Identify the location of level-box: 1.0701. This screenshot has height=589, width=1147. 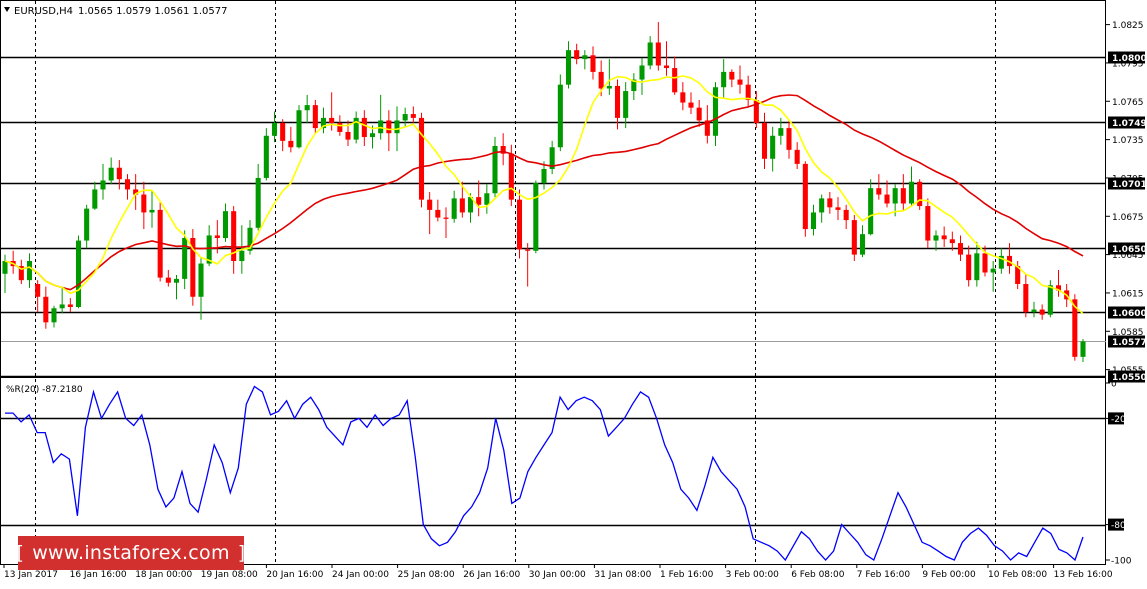
(1127, 183).